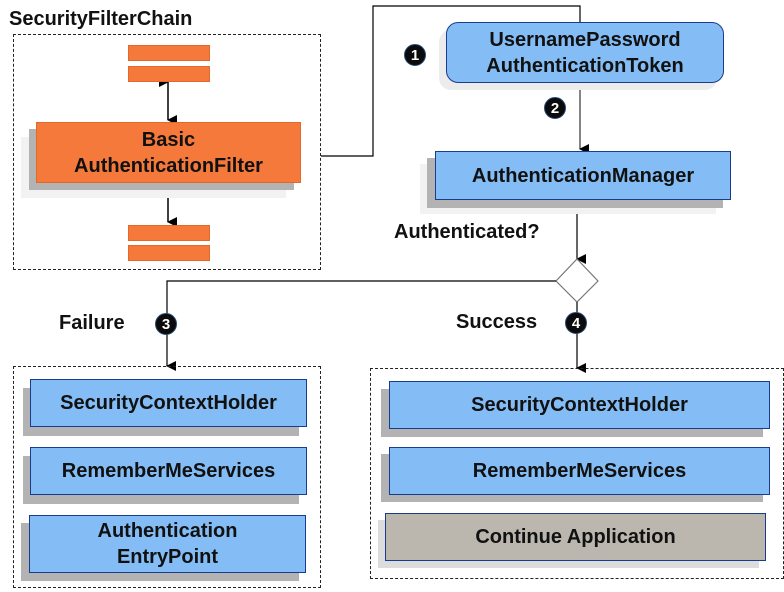 The image size is (784, 592). Describe the element at coordinates (585, 65) in the screenshot. I see `token-line-2: AuthenticationToken` at that location.